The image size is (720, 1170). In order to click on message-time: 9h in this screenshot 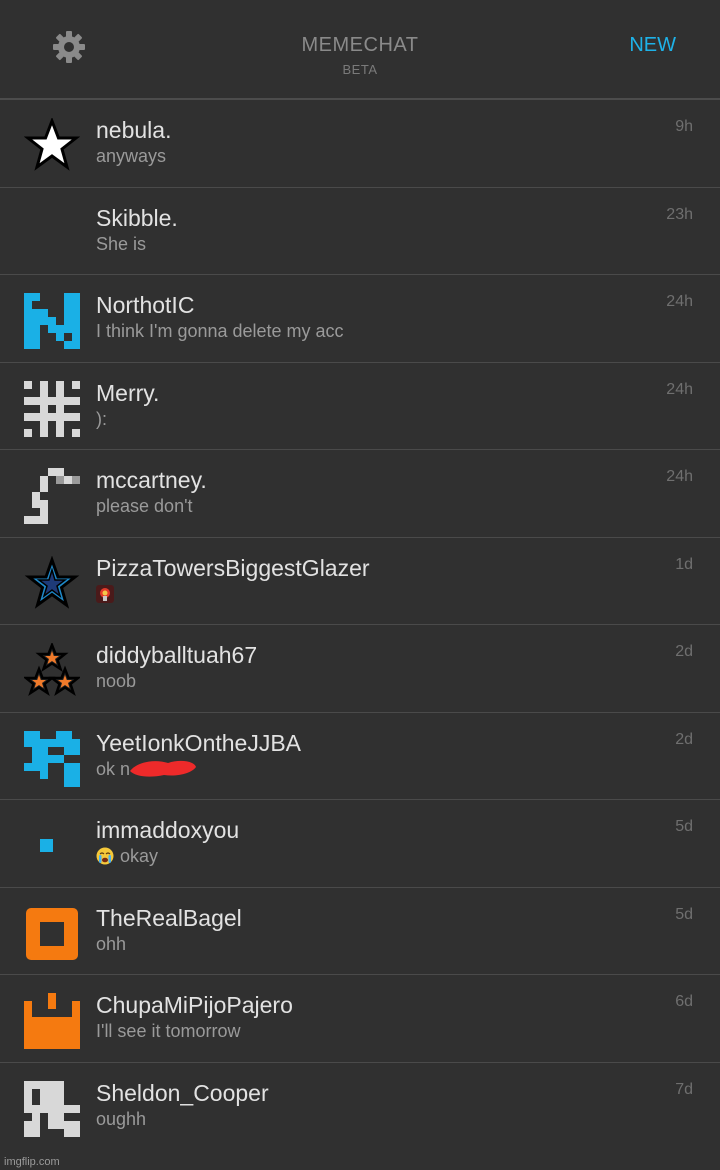, I will do `click(684, 126)`.